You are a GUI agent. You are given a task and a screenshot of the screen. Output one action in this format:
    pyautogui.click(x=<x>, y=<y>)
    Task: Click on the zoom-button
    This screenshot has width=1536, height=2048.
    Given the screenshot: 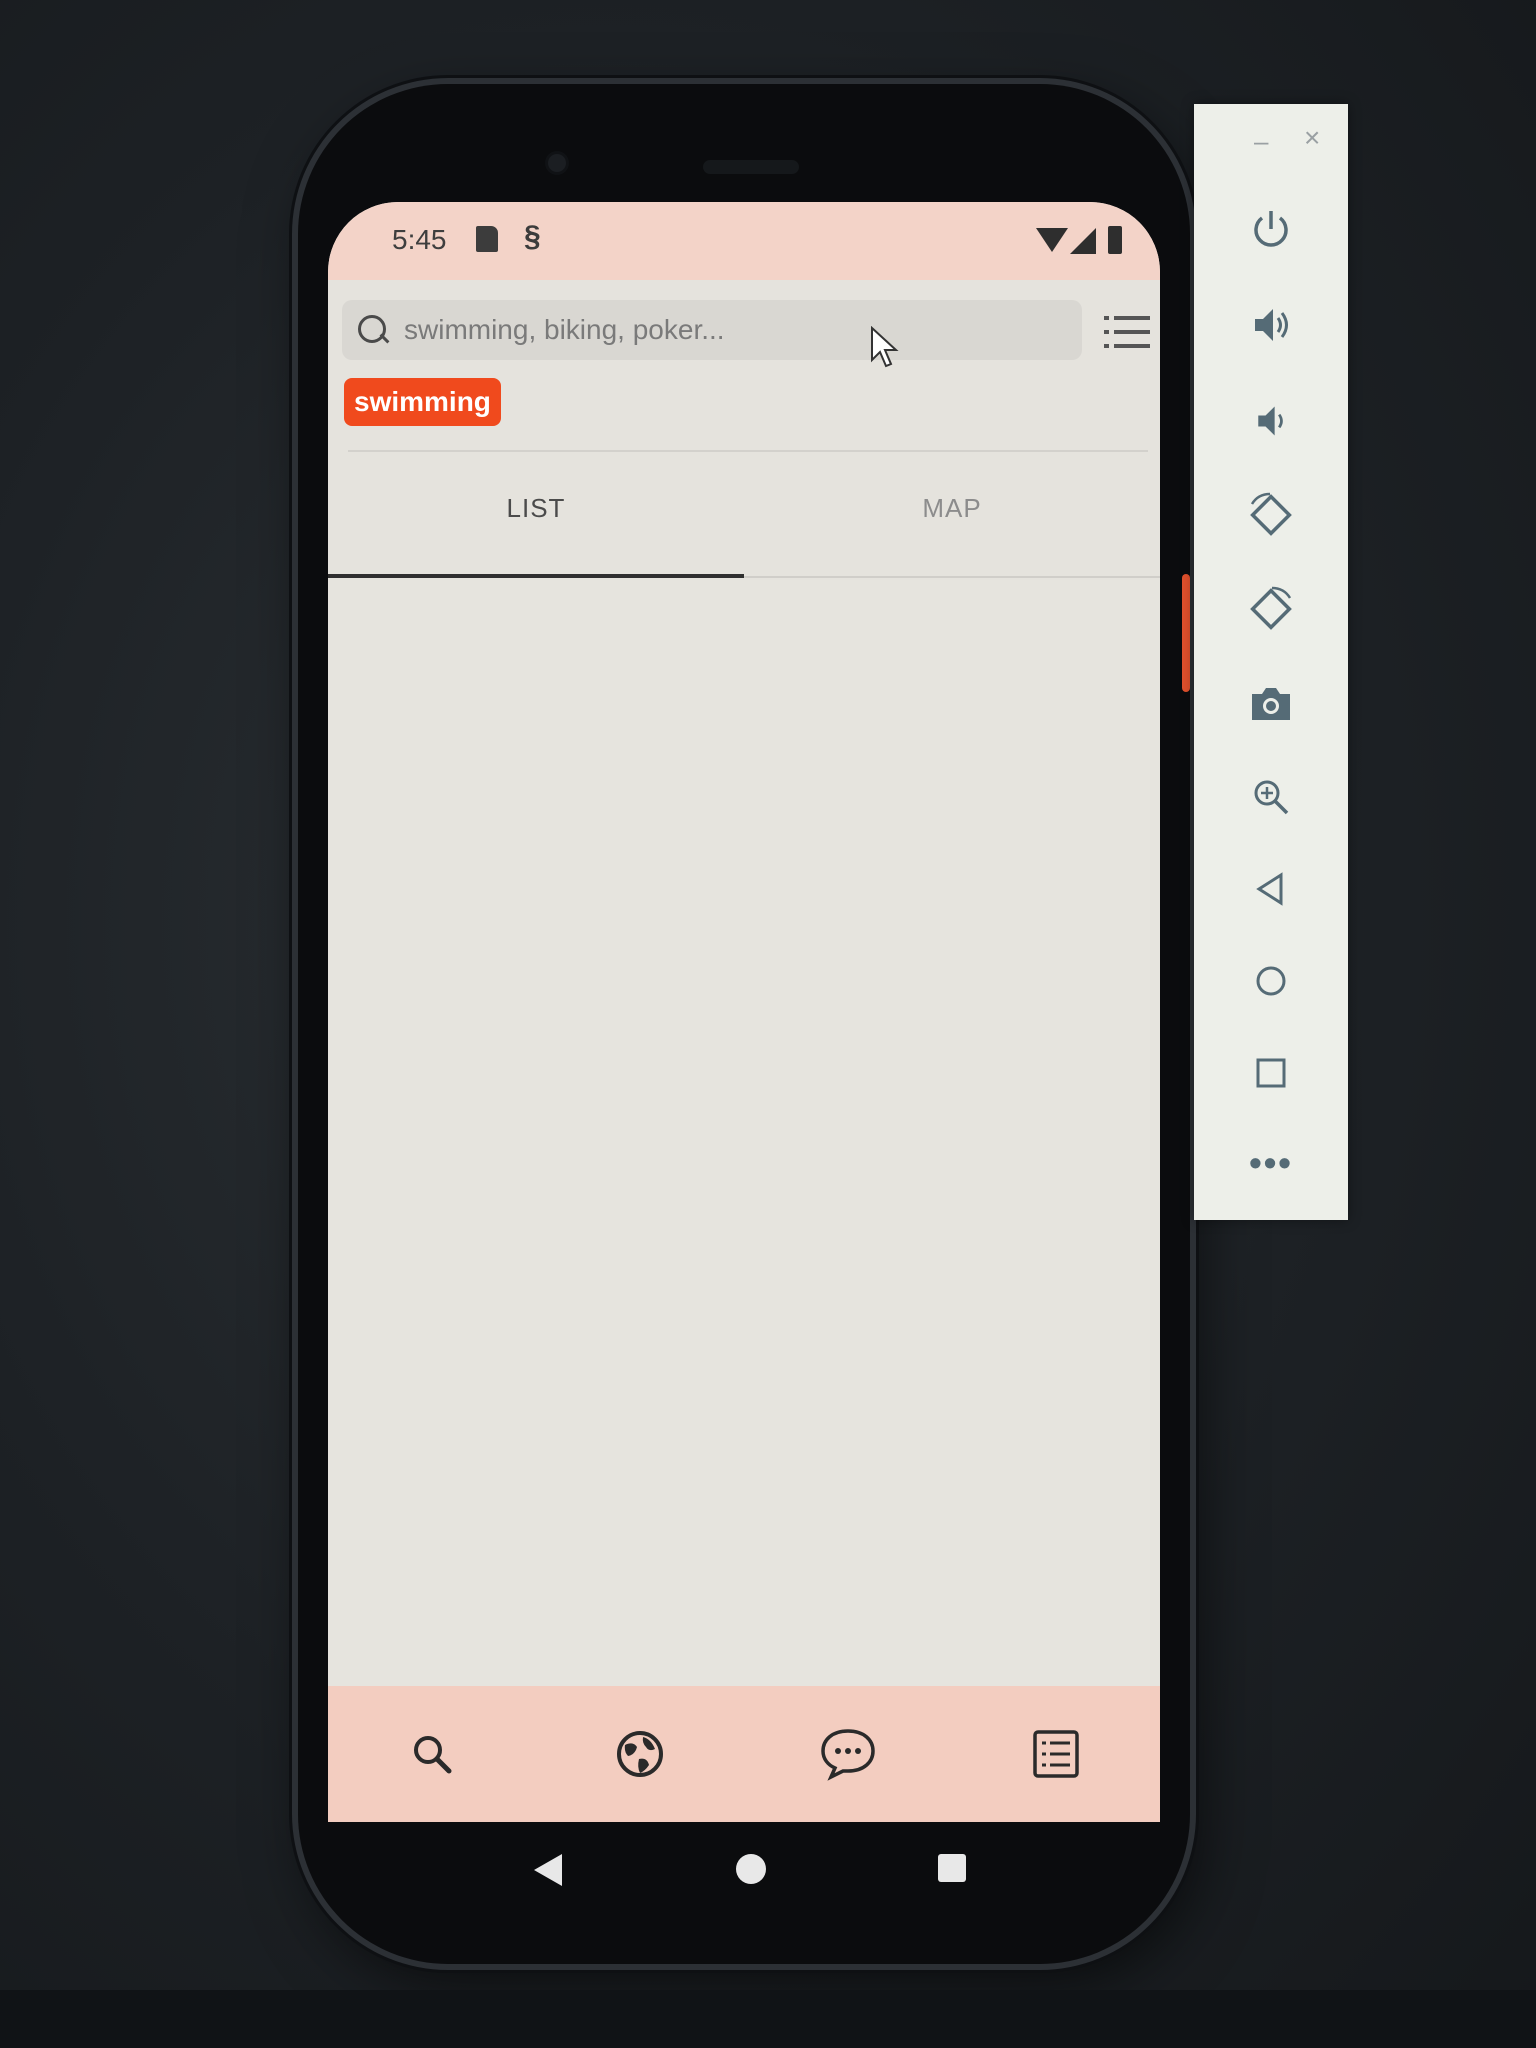 What is the action you would take?
    pyautogui.click(x=1271, y=797)
    